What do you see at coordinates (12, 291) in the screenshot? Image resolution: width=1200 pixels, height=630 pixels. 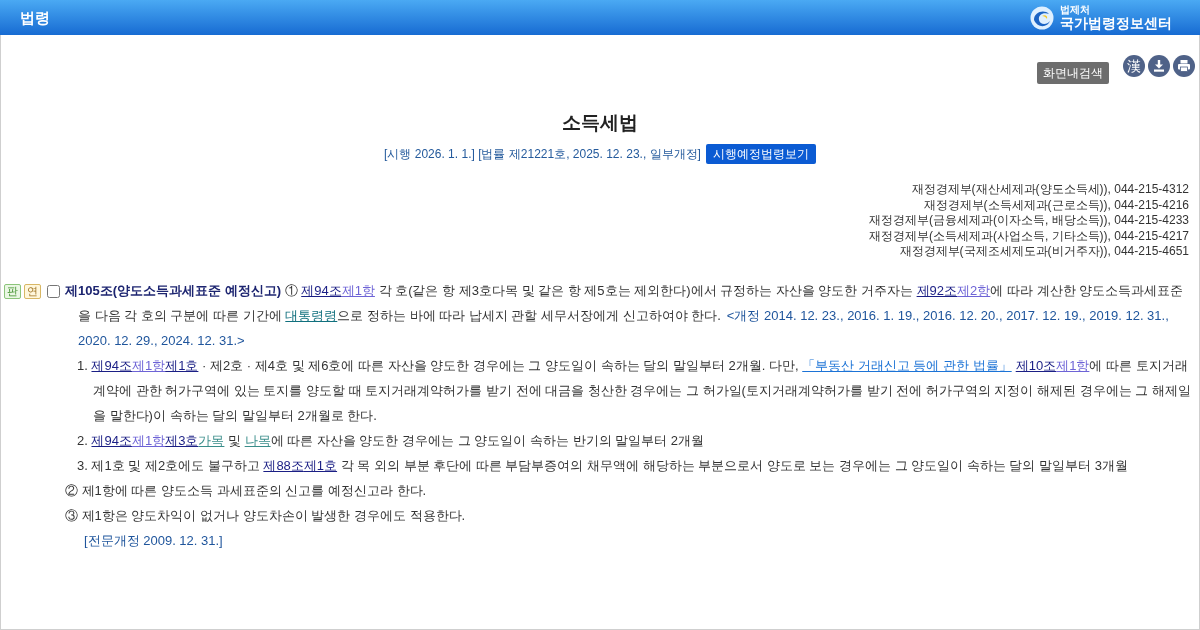 I see `case-tag-button: 판` at bounding box center [12, 291].